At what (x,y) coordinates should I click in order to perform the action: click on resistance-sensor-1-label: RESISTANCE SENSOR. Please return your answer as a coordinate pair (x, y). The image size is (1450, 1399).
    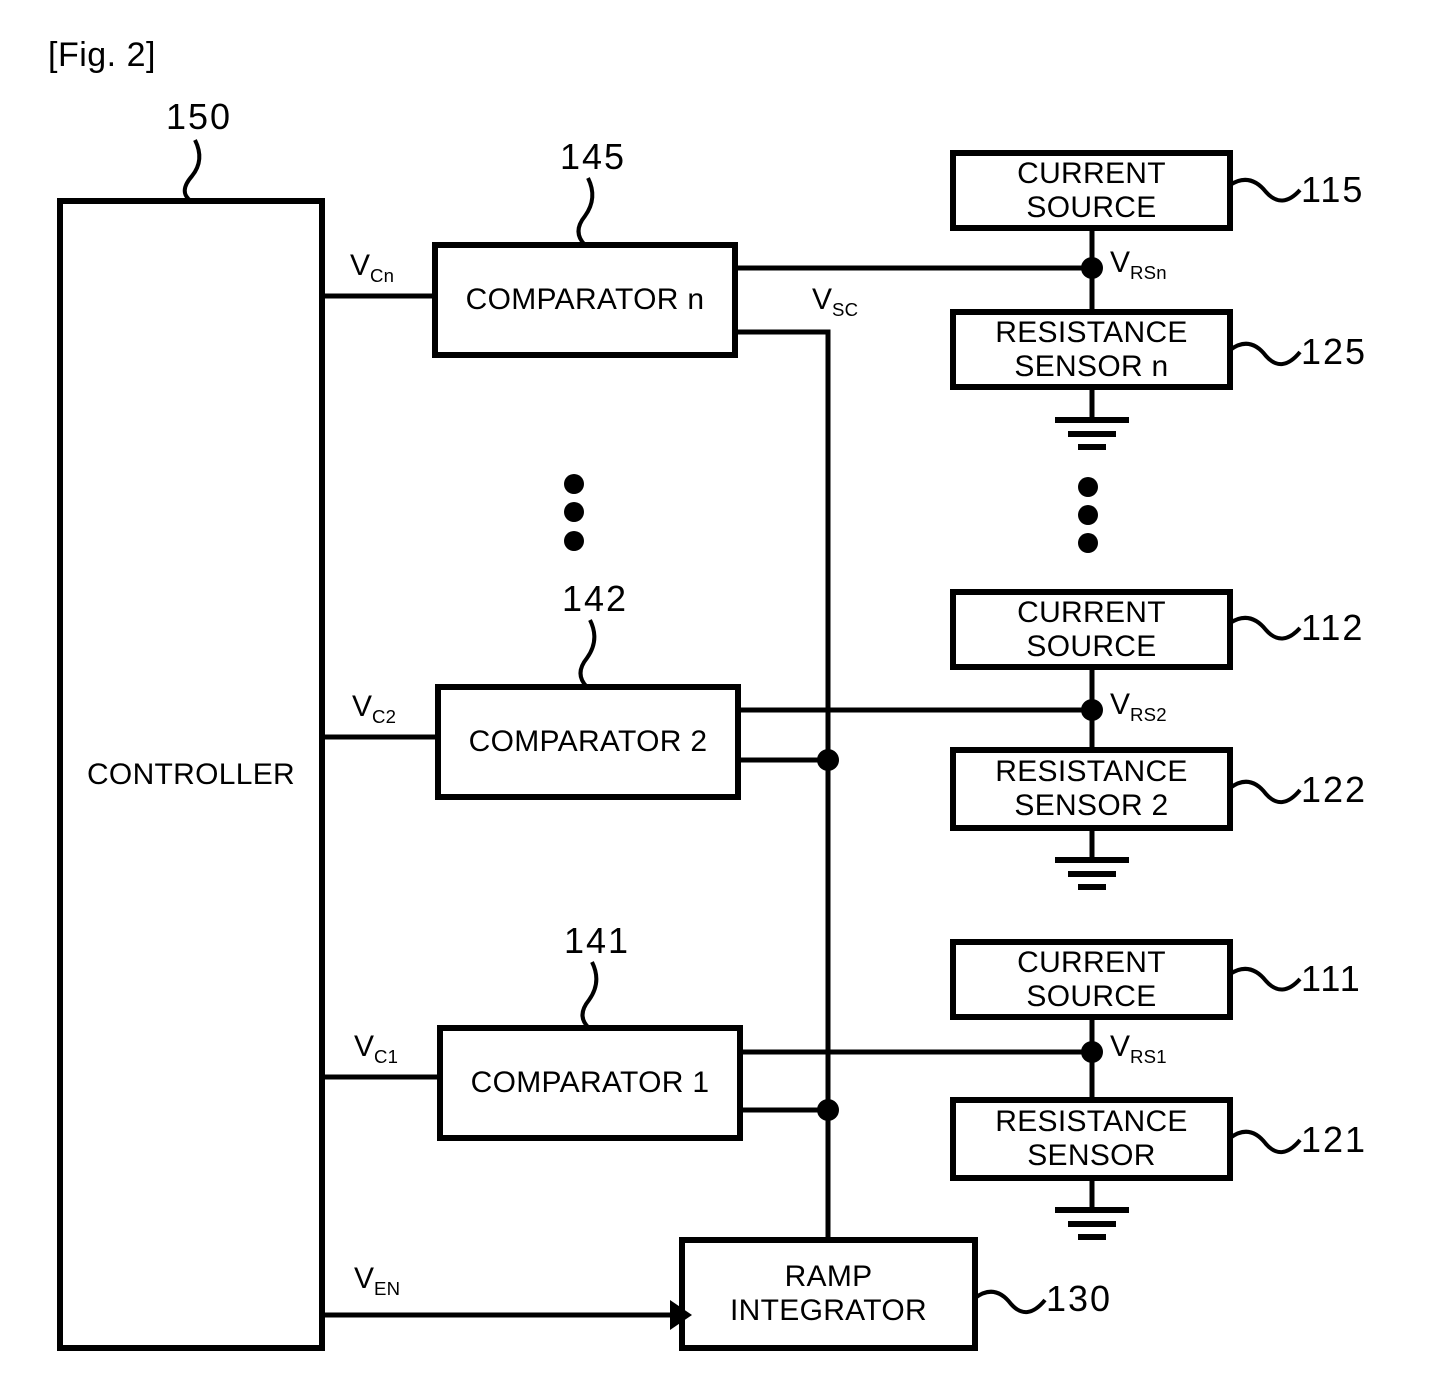
    Looking at the image, I should click on (1091, 1138).